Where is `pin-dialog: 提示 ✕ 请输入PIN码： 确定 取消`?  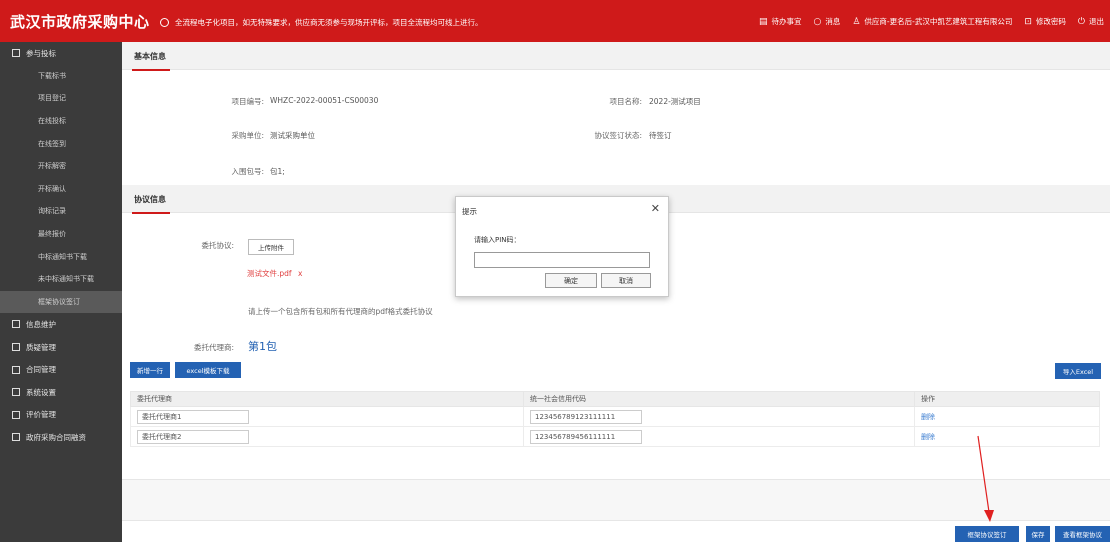 pin-dialog: 提示 ✕ 请输入PIN码： 确定 取消 is located at coordinates (562, 246).